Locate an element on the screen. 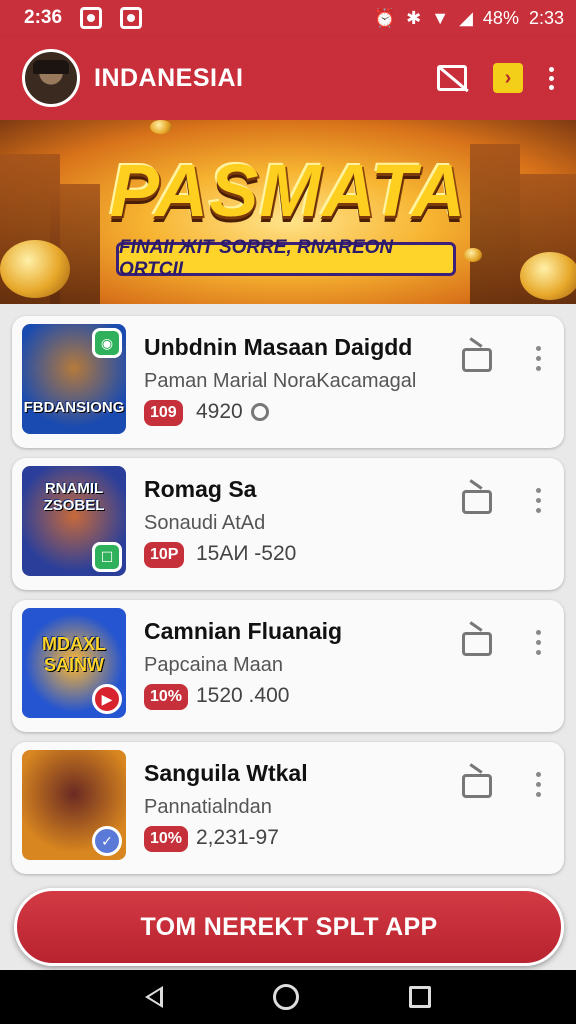 The height and width of the screenshot is (1024, 576). thumbnail-text: MDAXL SAINW is located at coordinates (74, 654).